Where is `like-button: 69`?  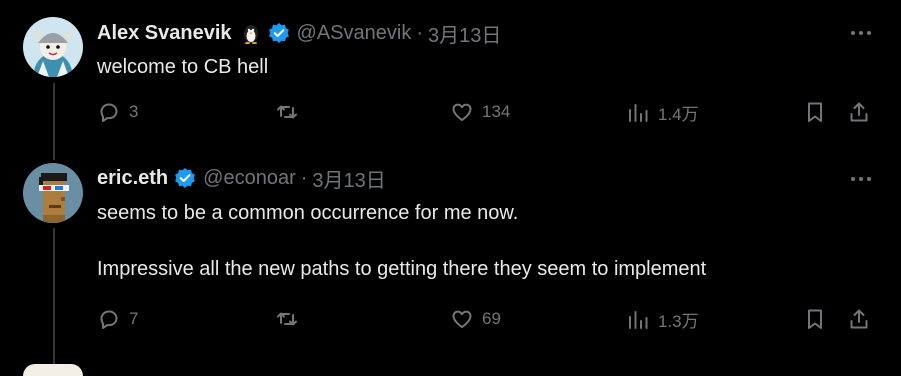
like-button: 69 is located at coordinates (475, 319).